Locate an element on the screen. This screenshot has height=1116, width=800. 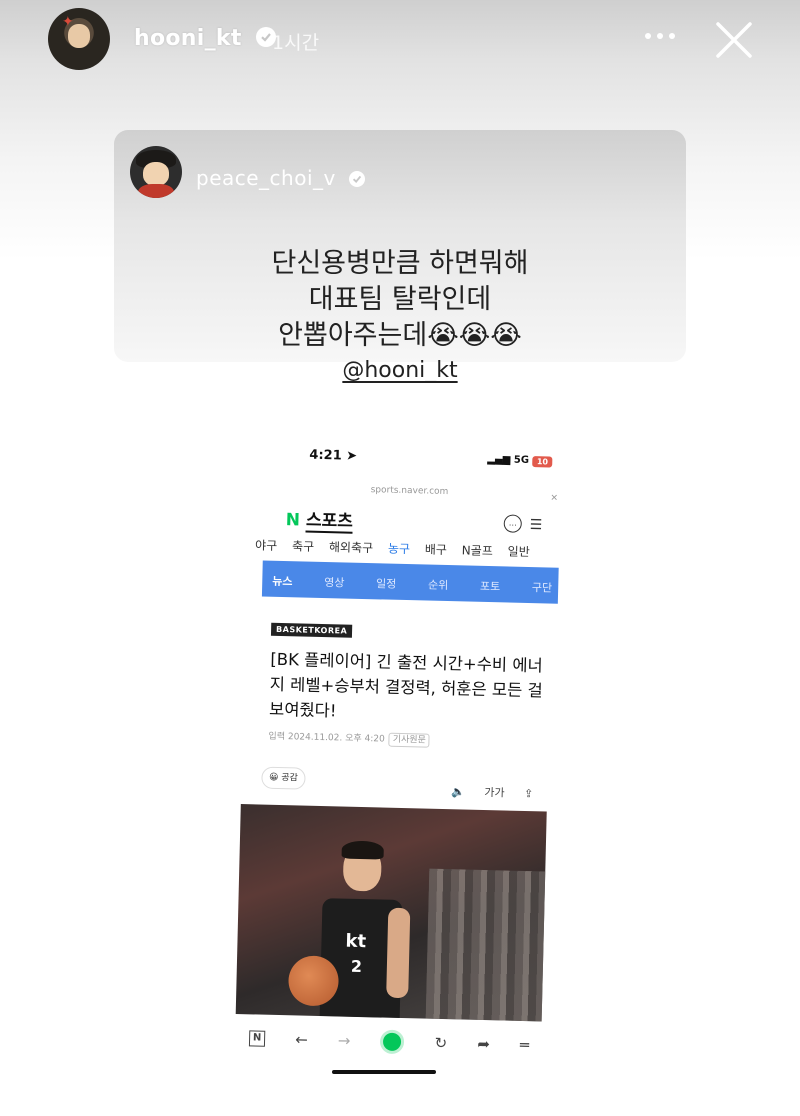
font-size-icon: 가가 is located at coordinates (494, 793).